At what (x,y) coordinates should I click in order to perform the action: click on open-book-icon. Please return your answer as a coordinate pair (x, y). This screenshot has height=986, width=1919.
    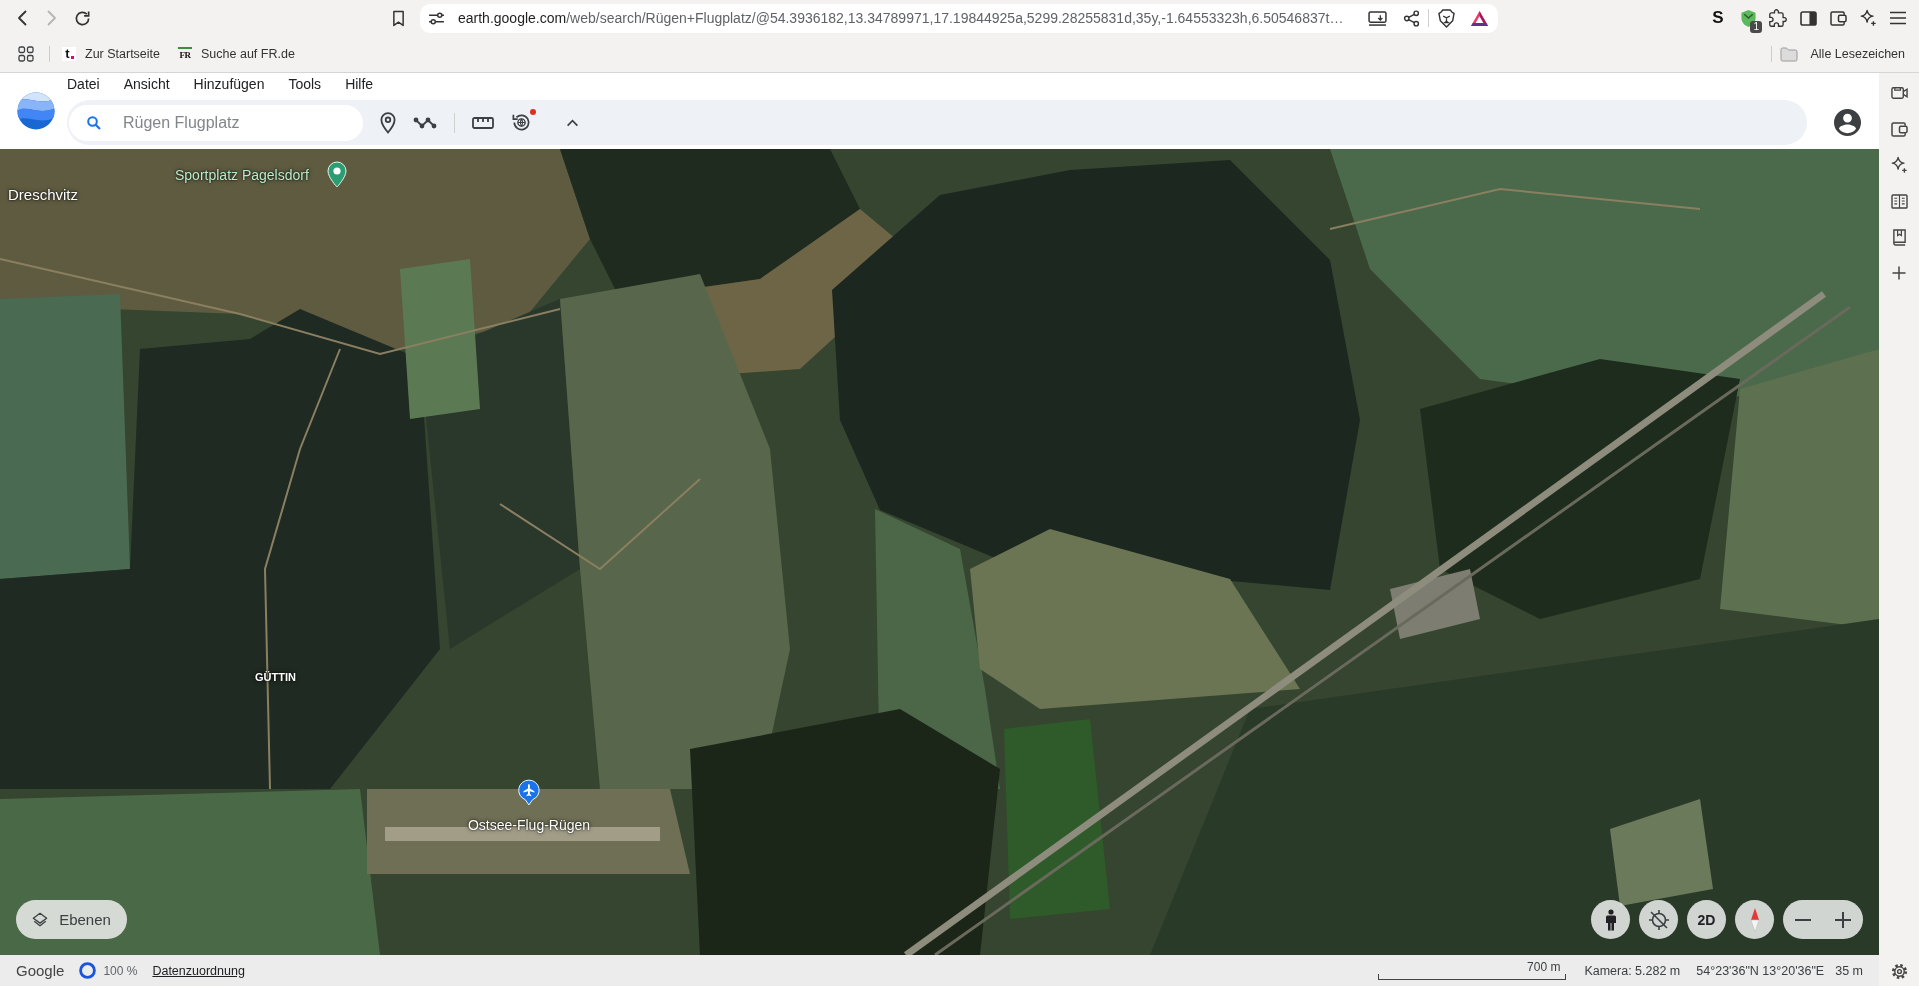
    Looking at the image, I should click on (1899, 201).